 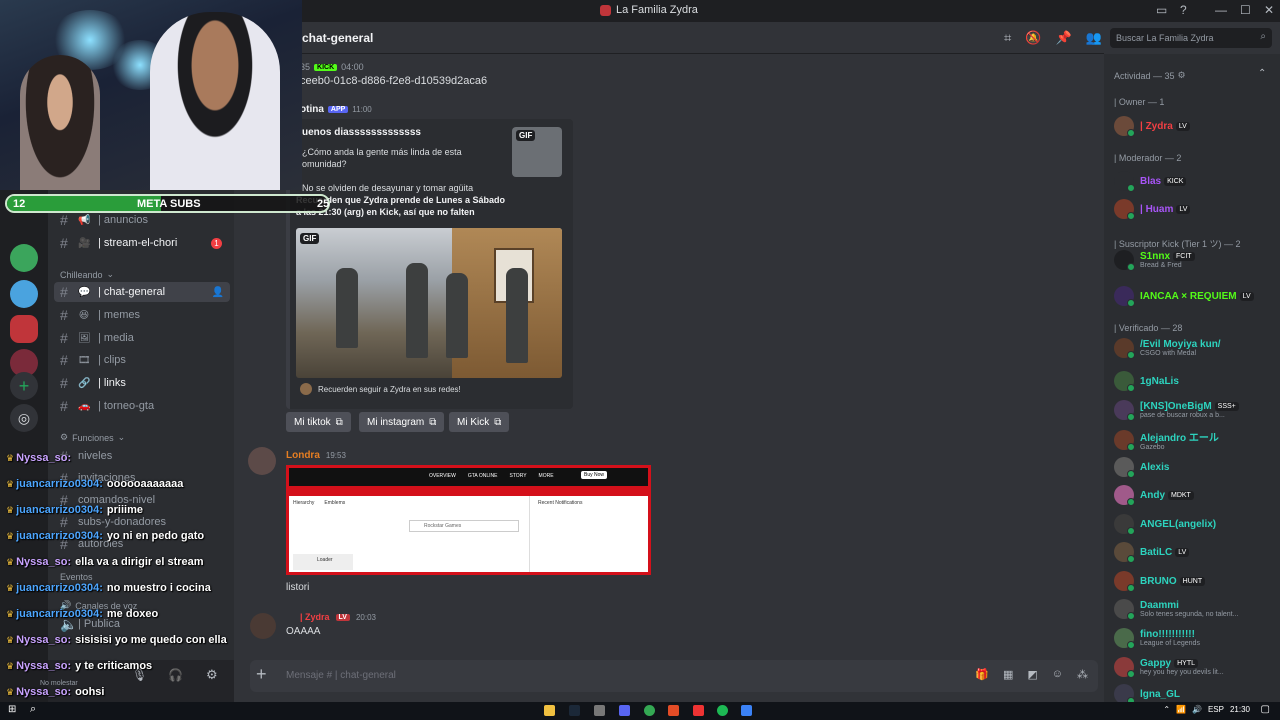 What do you see at coordinates (24, 386) in the screenshot?
I see `add-server-icon: +` at bounding box center [24, 386].